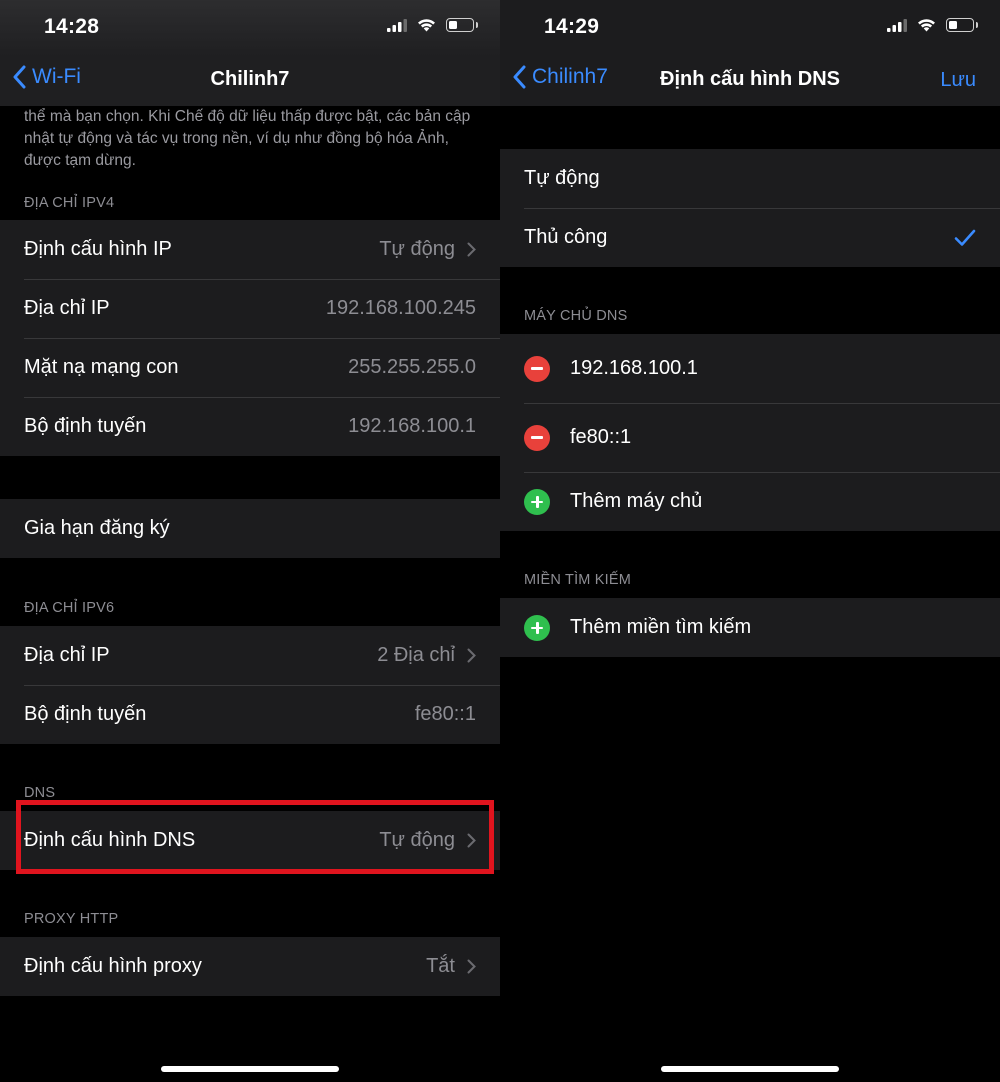  Describe the element at coordinates (572, 26) in the screenshot. I see `status-time: 14:29` at that location.